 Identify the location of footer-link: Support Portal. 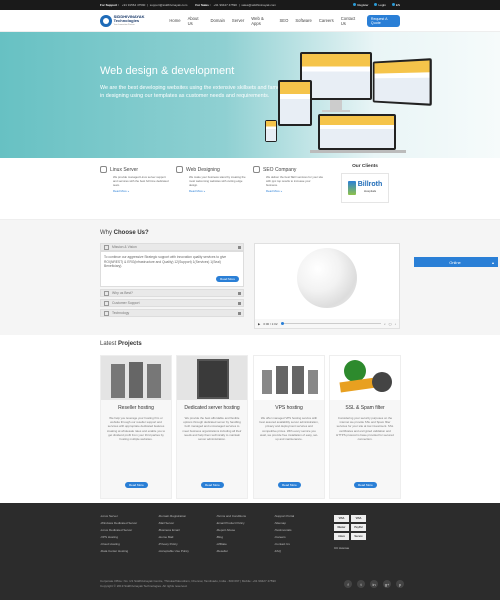
(284, 516).